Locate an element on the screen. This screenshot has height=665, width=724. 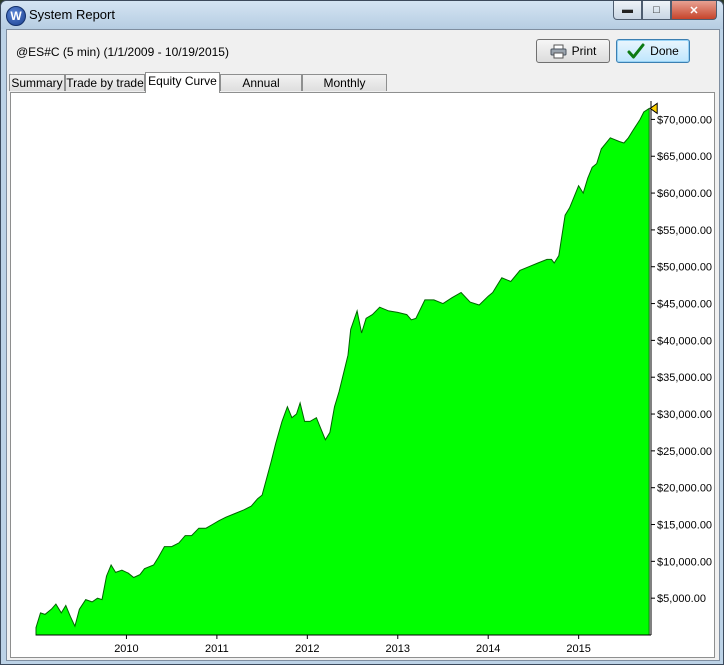
x-tick-label: 2011 is located at coordinates (217, 649).